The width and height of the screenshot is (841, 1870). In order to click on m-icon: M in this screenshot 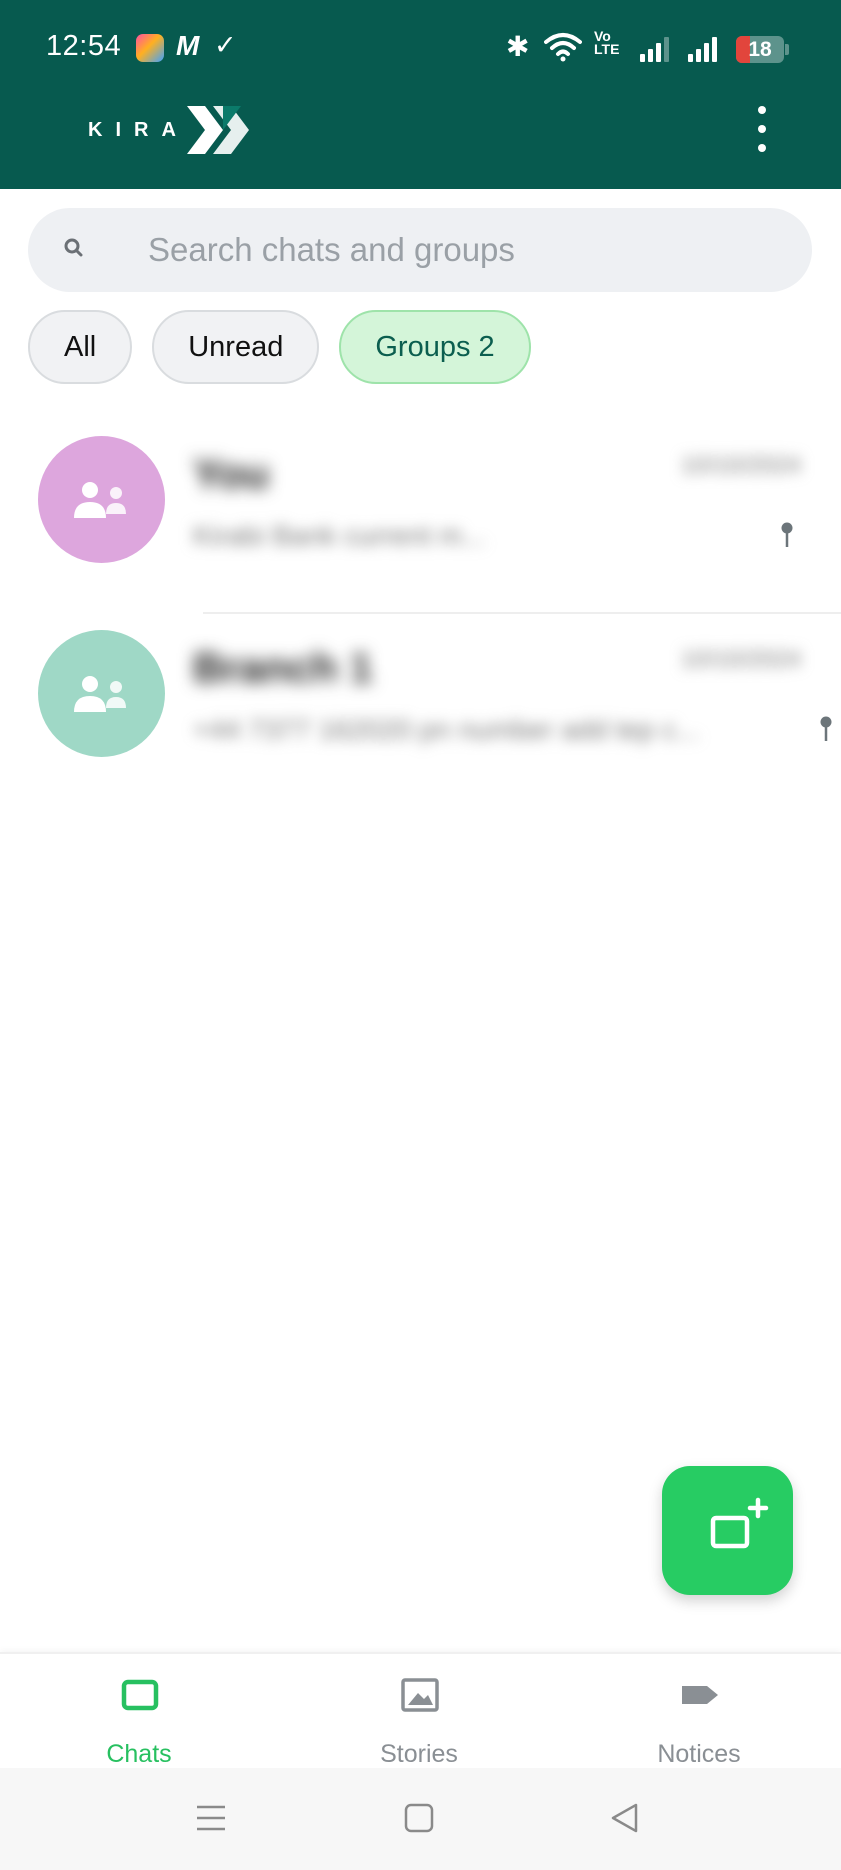, I will do `click(188, 45)`.